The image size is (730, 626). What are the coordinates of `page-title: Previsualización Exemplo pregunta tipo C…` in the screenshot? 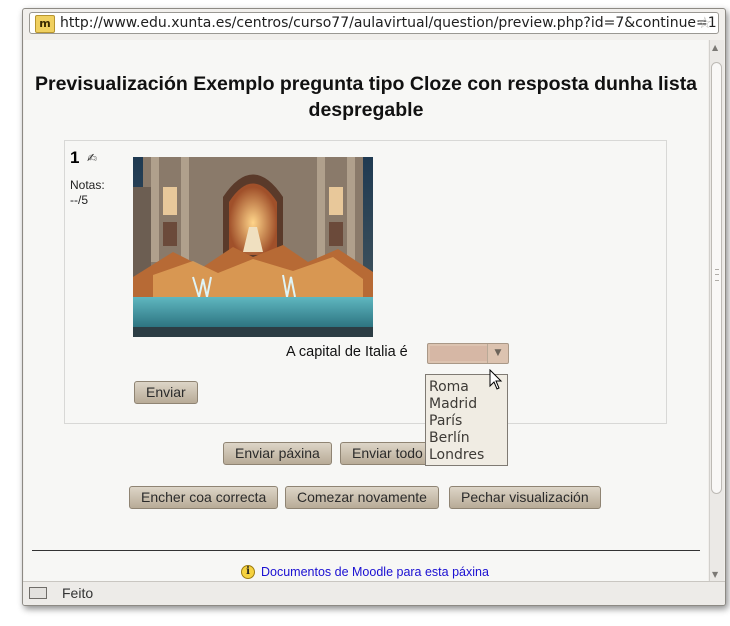 It's located at (366, 97).